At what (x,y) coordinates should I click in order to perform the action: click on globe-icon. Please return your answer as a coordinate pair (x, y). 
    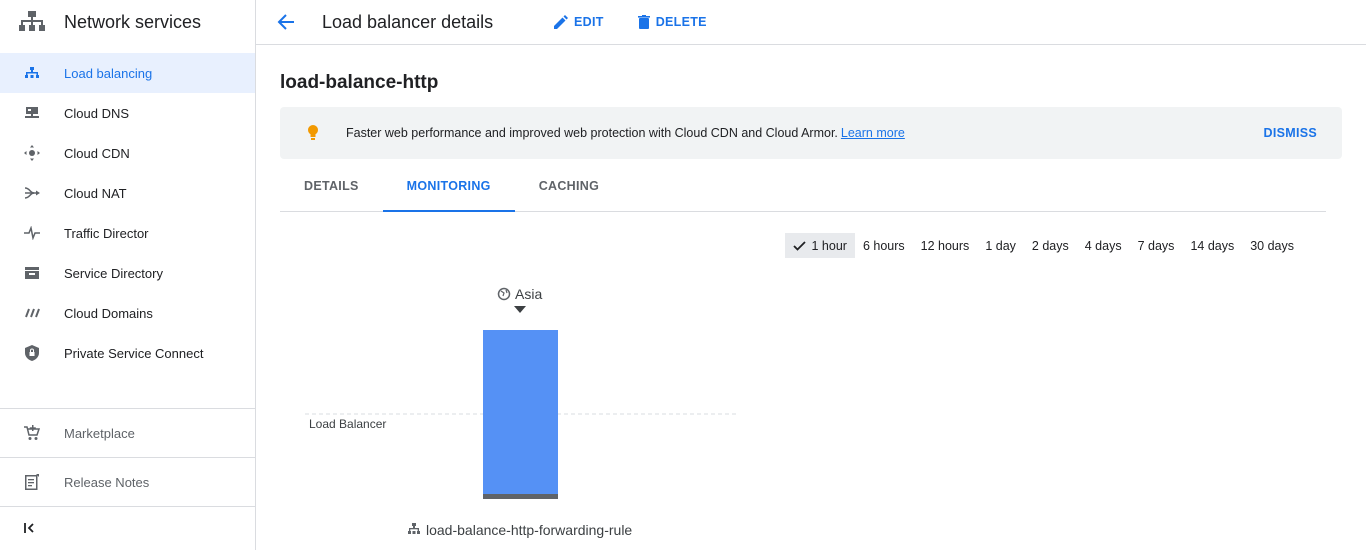
    Looking at the image, I should click on (504, 294).